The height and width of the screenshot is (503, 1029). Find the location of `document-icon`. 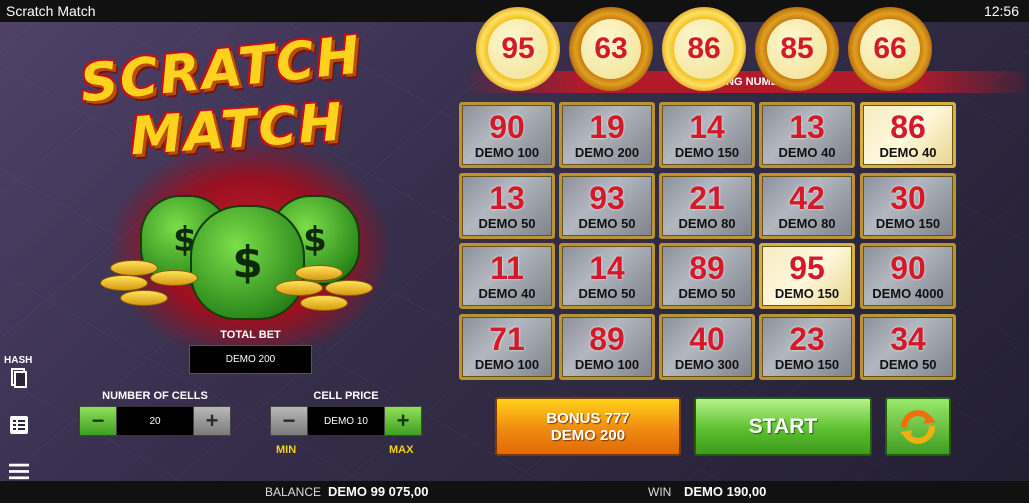

document-icon is located at coordinates (19, 378).